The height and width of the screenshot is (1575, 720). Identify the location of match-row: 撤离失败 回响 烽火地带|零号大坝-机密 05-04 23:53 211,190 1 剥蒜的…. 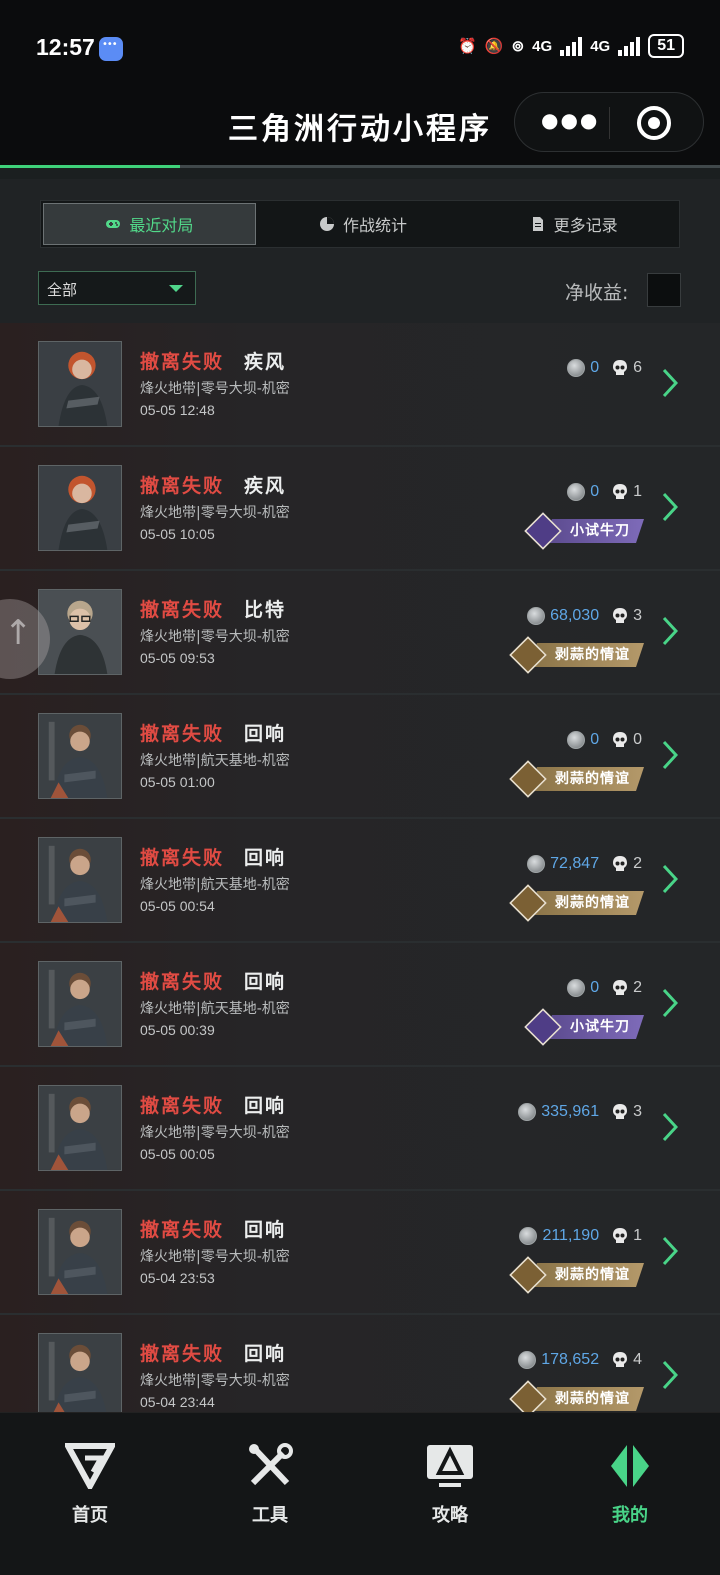
(360, 1253).